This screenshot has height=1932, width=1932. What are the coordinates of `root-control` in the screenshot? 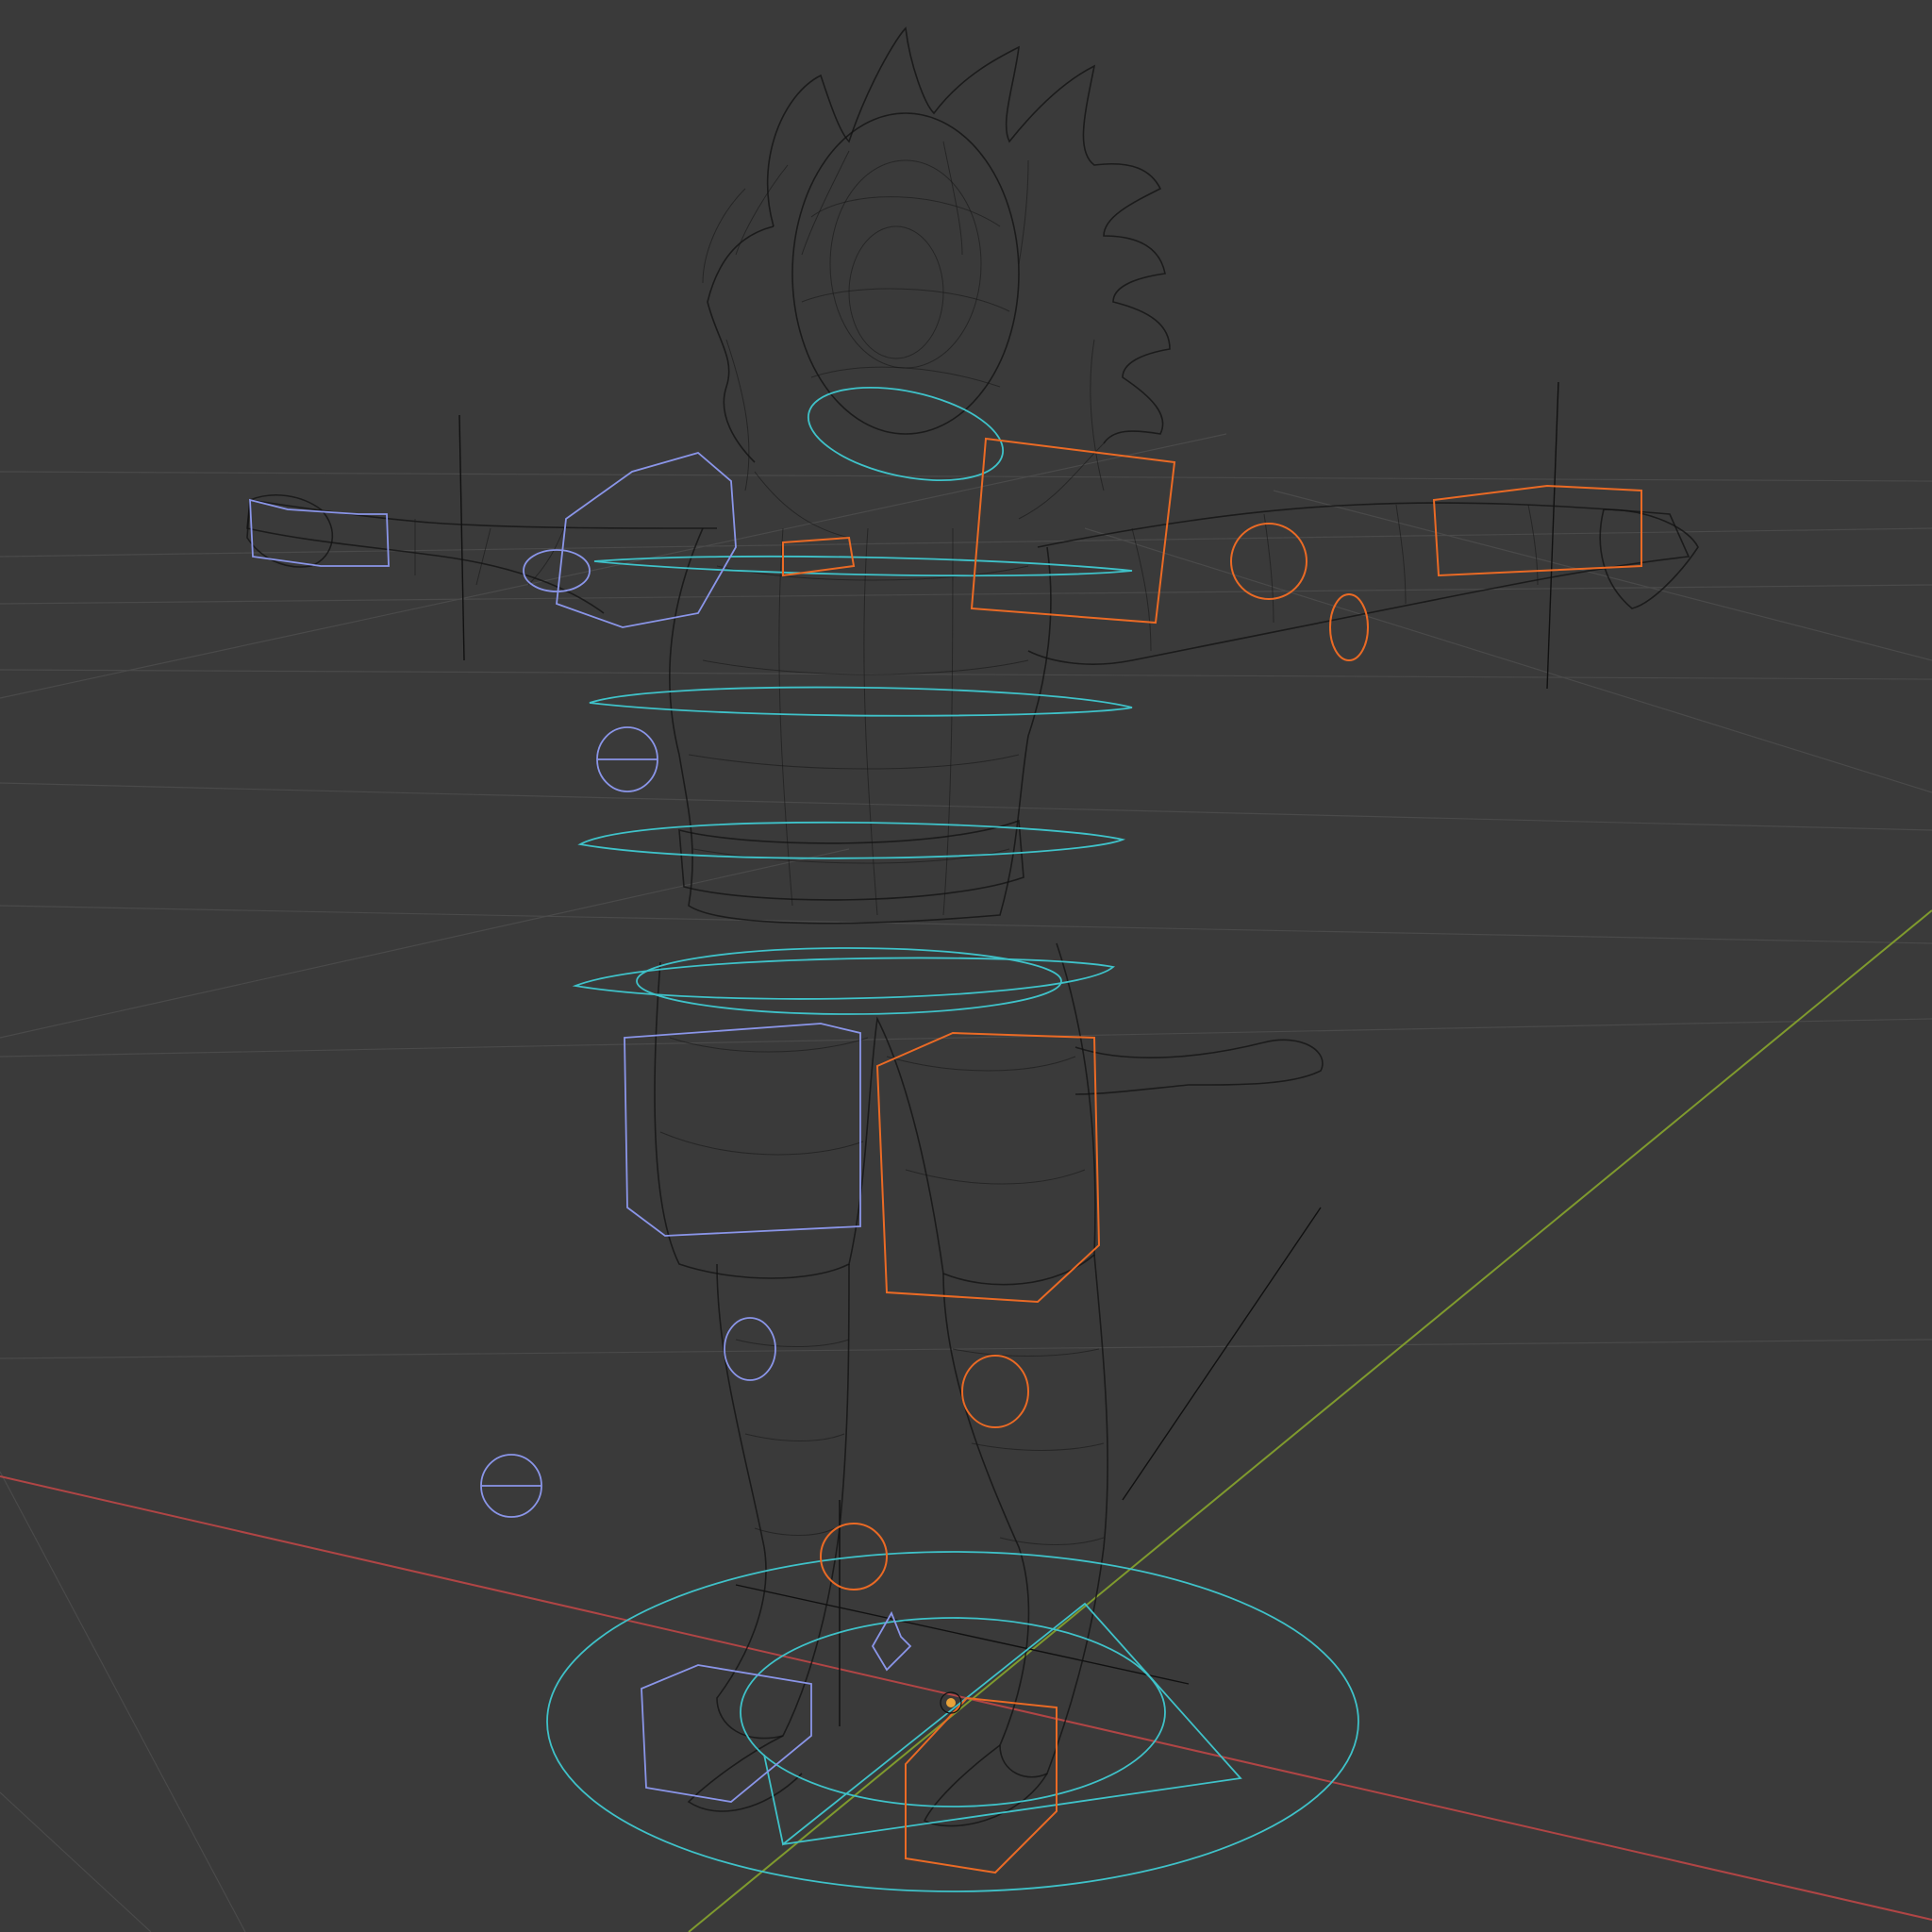 It's located at (953, 1721).